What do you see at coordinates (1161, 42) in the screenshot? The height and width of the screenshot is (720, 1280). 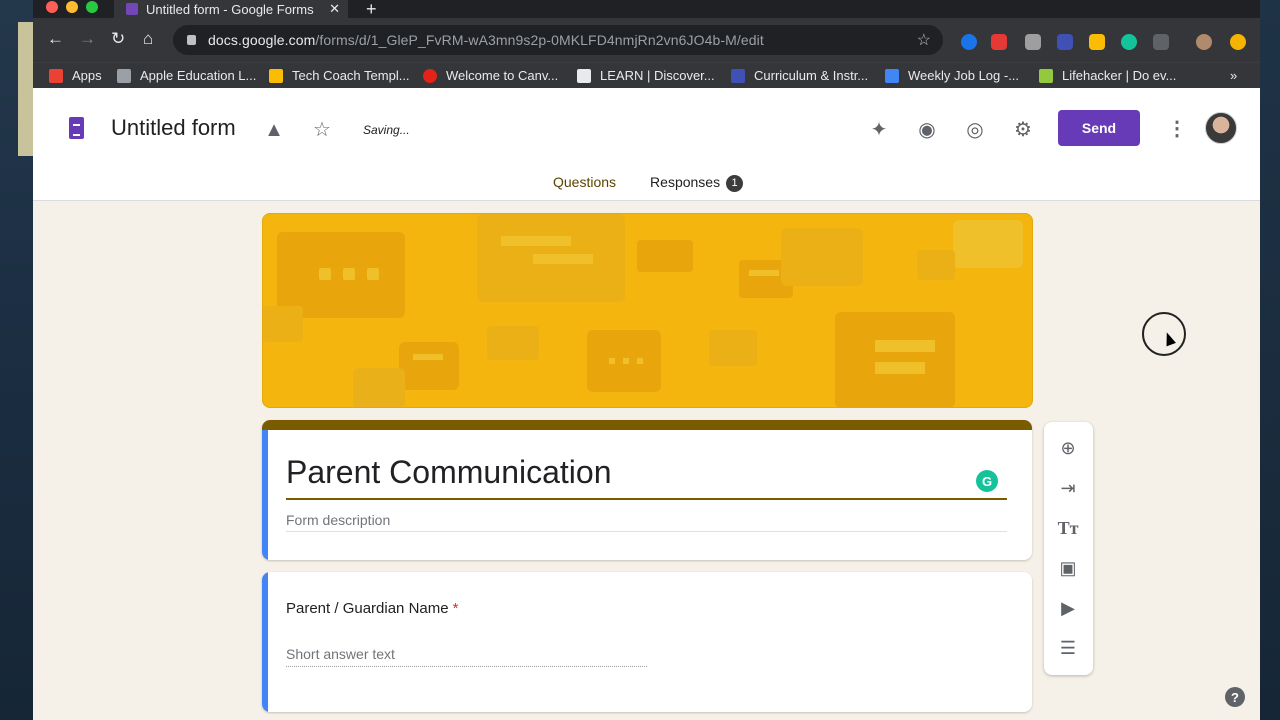 I see `extension-grid-icon` at bounding box center [1161, 42].